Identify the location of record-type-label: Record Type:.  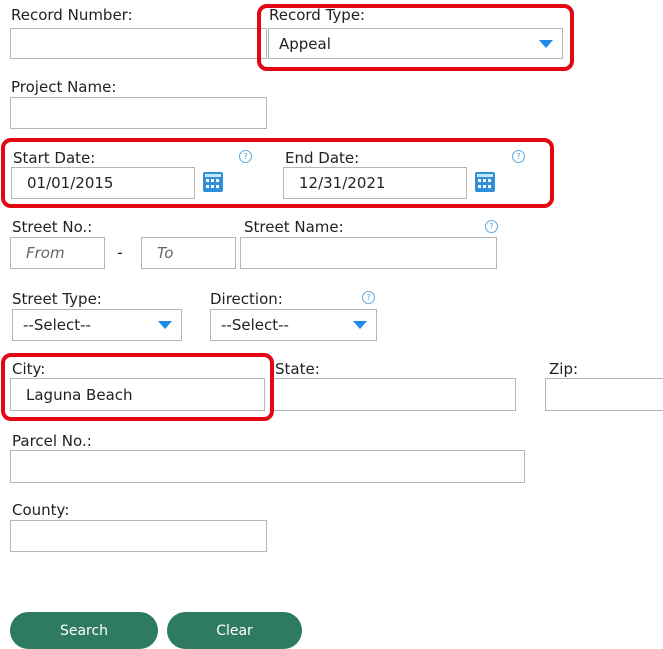
(317, 15).